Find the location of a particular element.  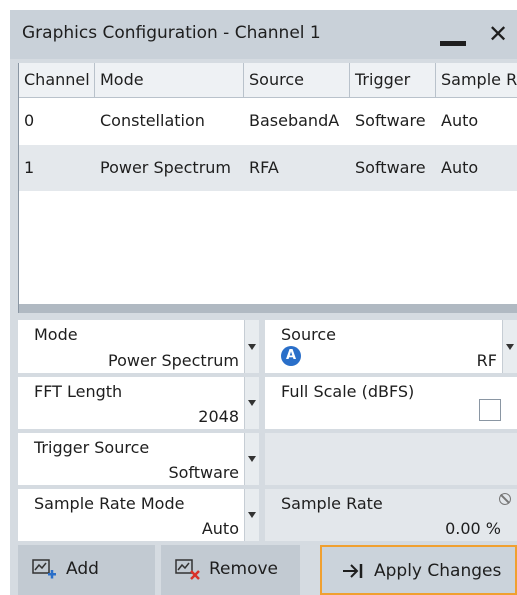

full-scale-field: Full Scale (dBFS) is located at coordinates (391, 403).